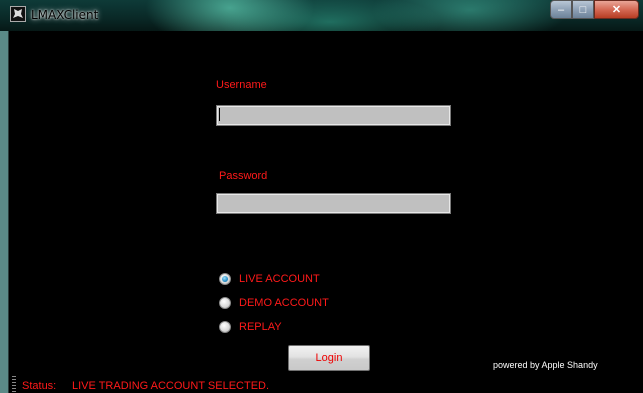 The image size is (643, 393). What do you see at coordinates (333, 115) in the screenshot?
I see `username-field` at bounding box center [333, 115].